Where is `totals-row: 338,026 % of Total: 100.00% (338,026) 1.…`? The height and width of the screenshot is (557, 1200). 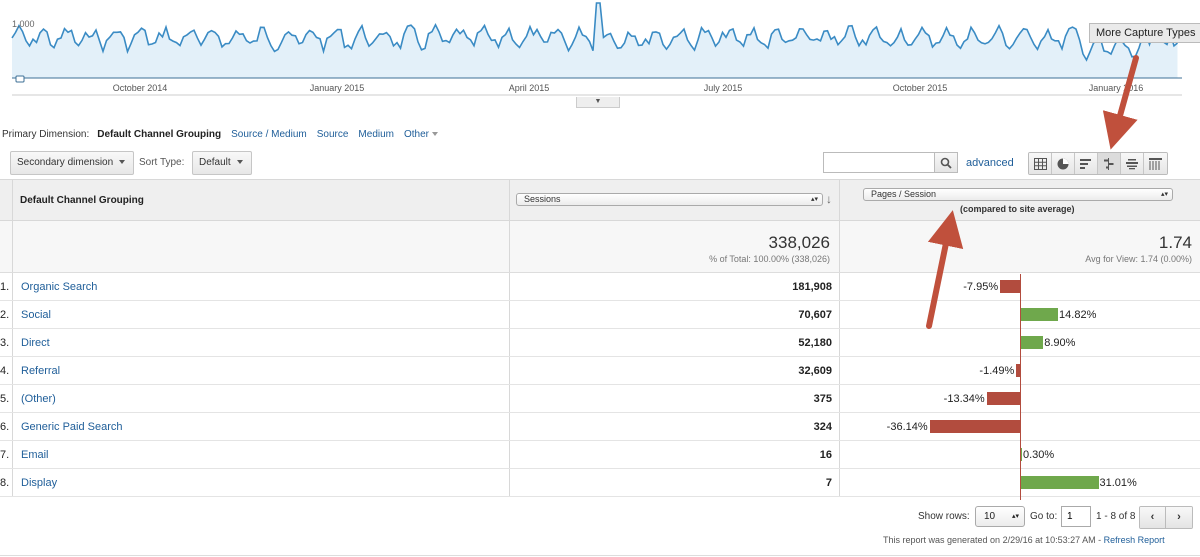
totals-row: 338,026 % of Total: 100.00% (338,026) 1.… is located at coordinates (600, 247).